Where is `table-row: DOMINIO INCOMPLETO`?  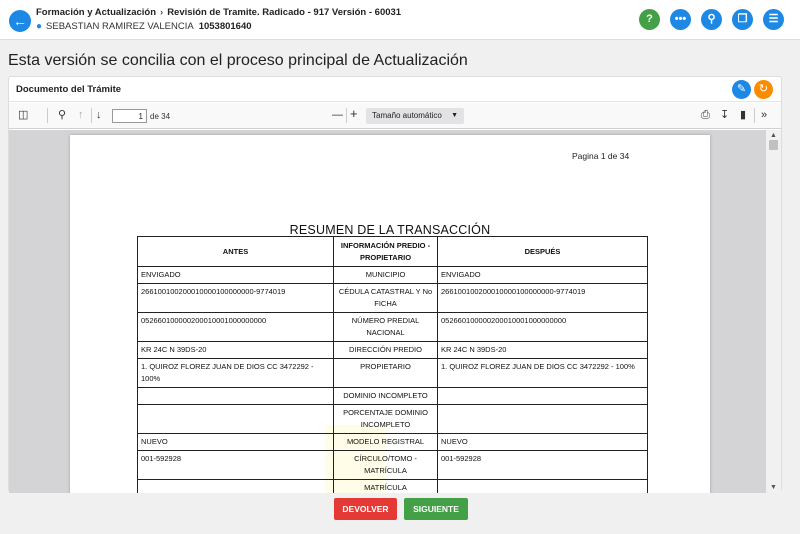 table-row: DOMINIO INCOMPLETO is located at coordinates (392, 396).